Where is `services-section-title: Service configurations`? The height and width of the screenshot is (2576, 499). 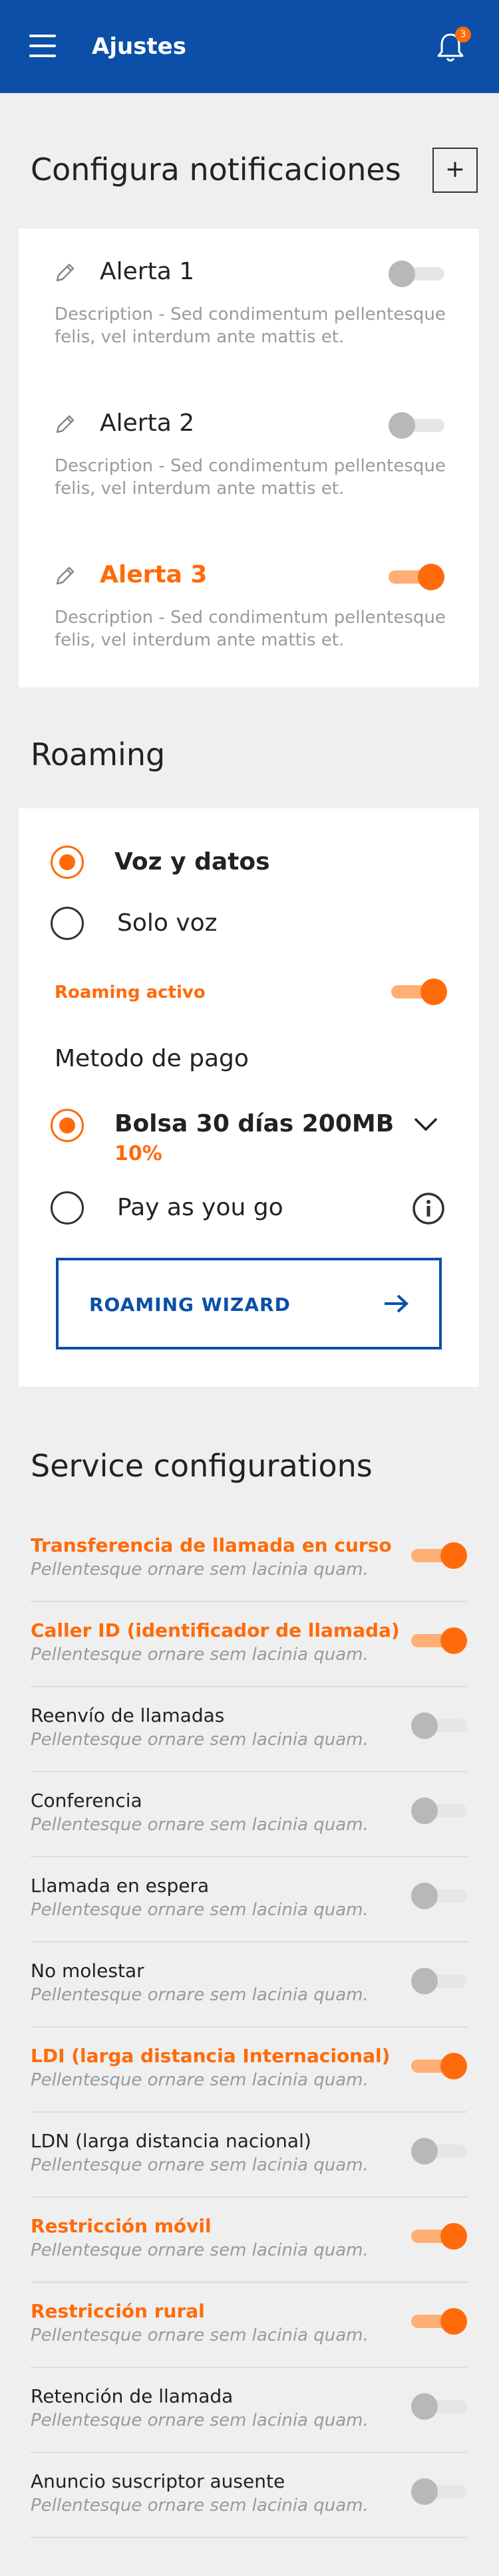 services-section-title: Service configurations is located at coordinates (202, 1466).